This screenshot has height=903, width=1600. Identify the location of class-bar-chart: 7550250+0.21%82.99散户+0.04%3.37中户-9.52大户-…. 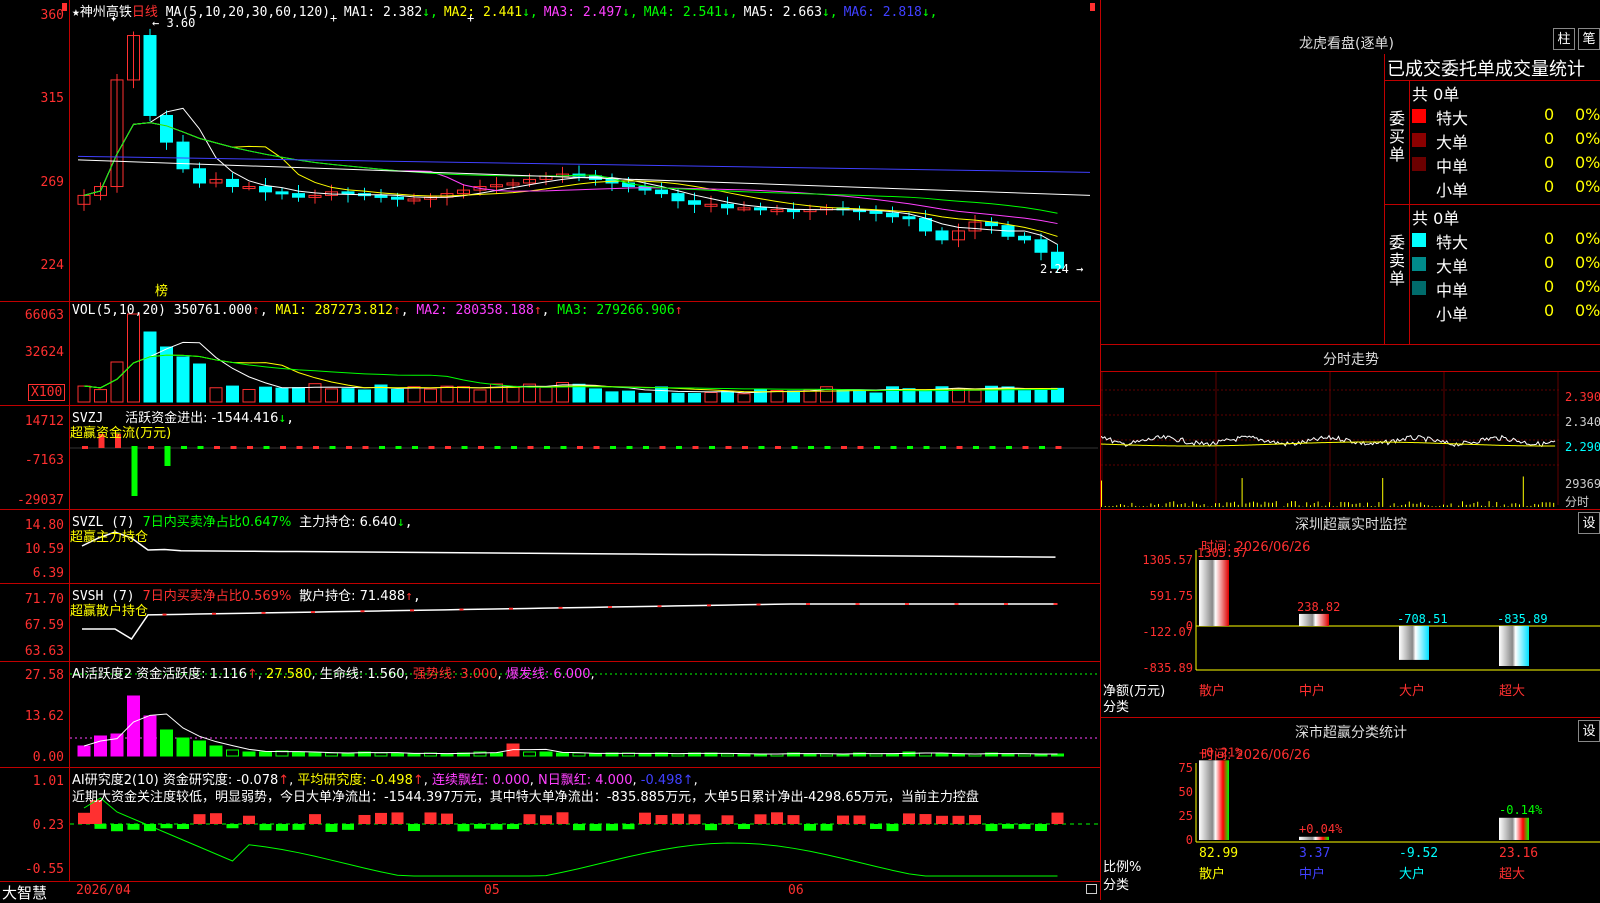
(1350, 809).